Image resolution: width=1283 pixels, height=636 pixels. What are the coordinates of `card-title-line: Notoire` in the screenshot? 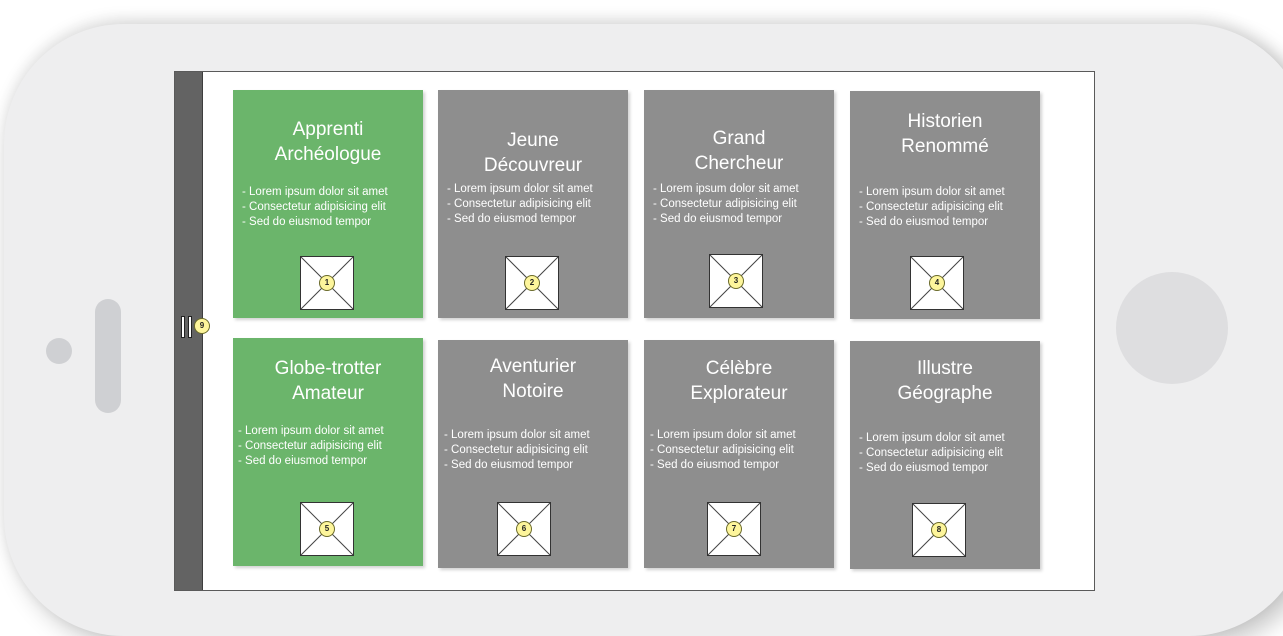 It's located at (533, 391).